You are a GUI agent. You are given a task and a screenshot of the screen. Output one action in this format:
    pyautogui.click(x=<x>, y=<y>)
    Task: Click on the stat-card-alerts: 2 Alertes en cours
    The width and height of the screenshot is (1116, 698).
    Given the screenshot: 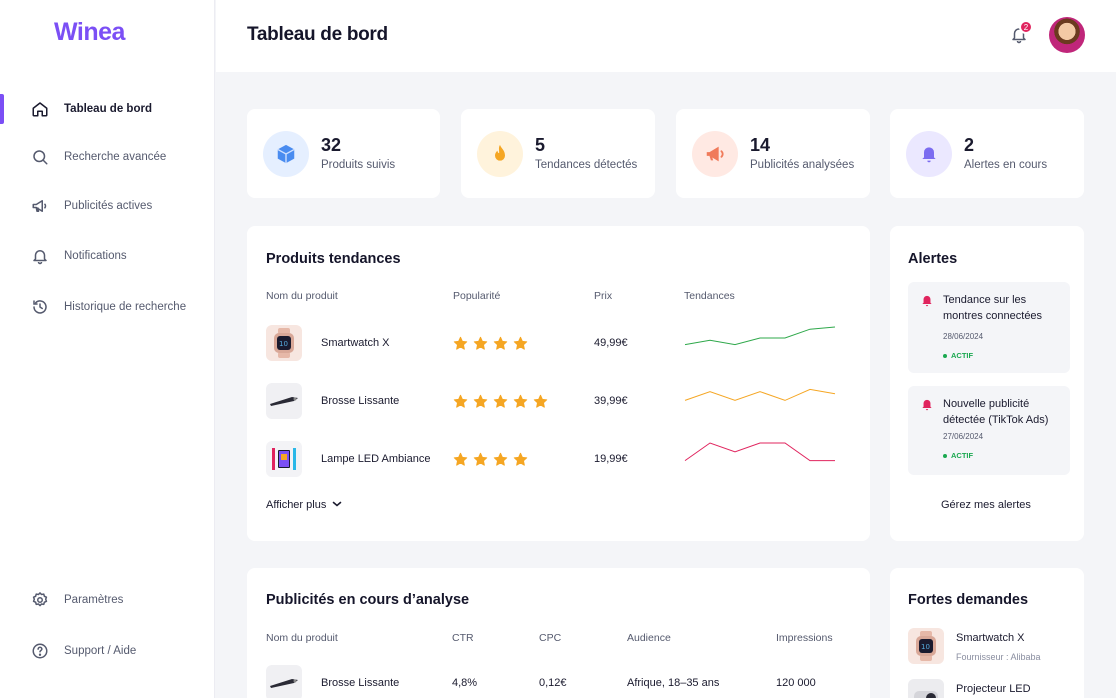 What is the action you would take?
    pyautogui.click(x=987, y=153)
    